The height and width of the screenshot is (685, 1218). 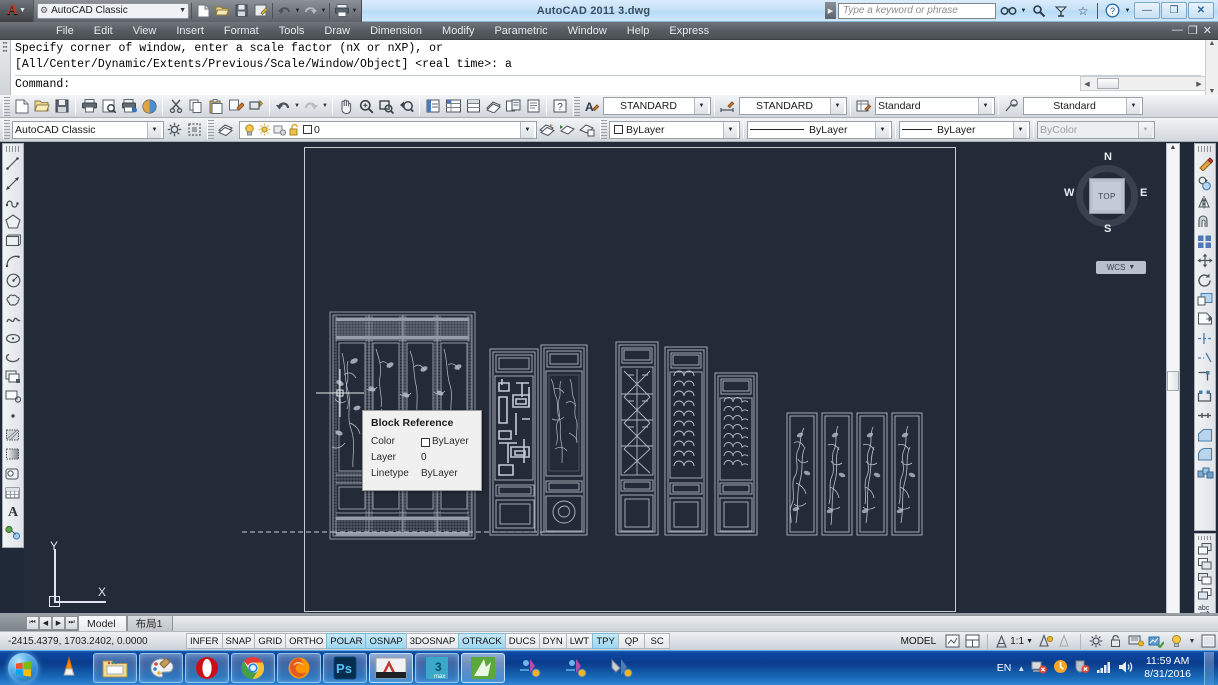 What do you see at coordinates (13, 318) in the screenshot?
I see `spline-icon` at bounding box center [13, 318].